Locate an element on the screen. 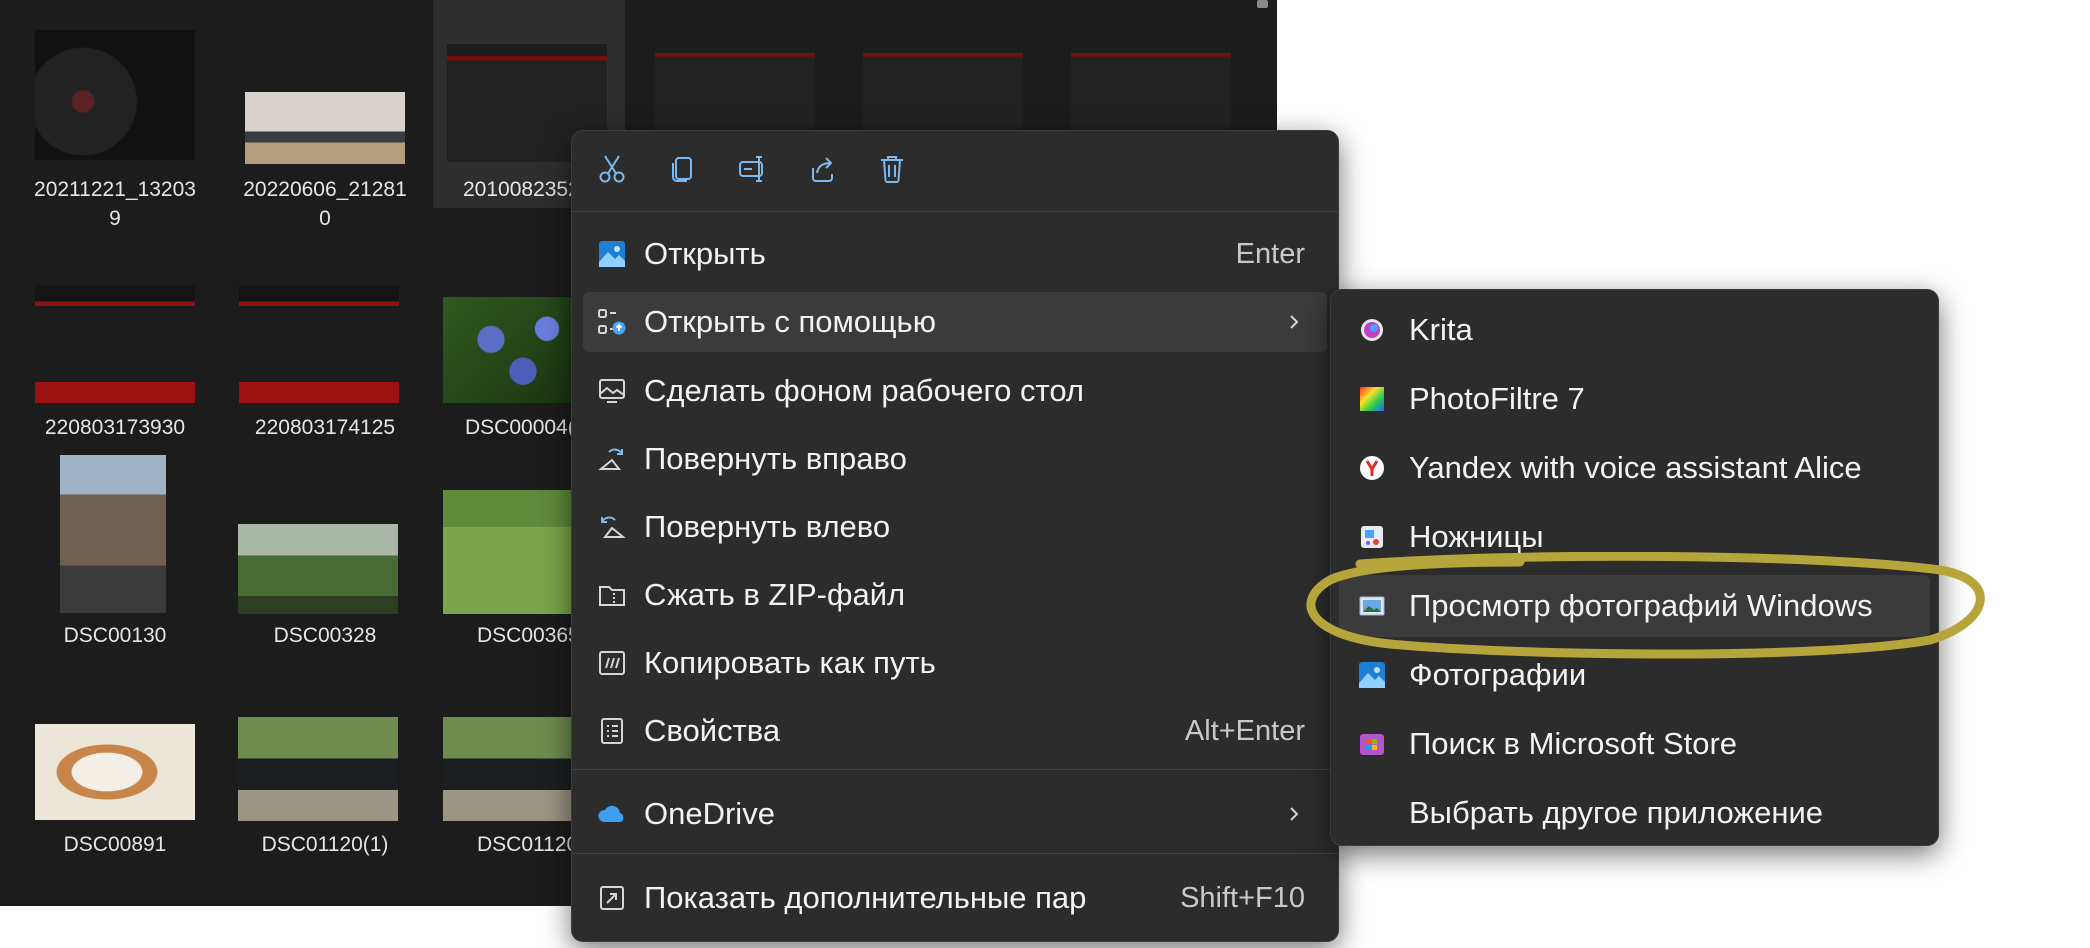 This screenshot has width=2090, height=948. rename-button is located at coordinates (752, 171).